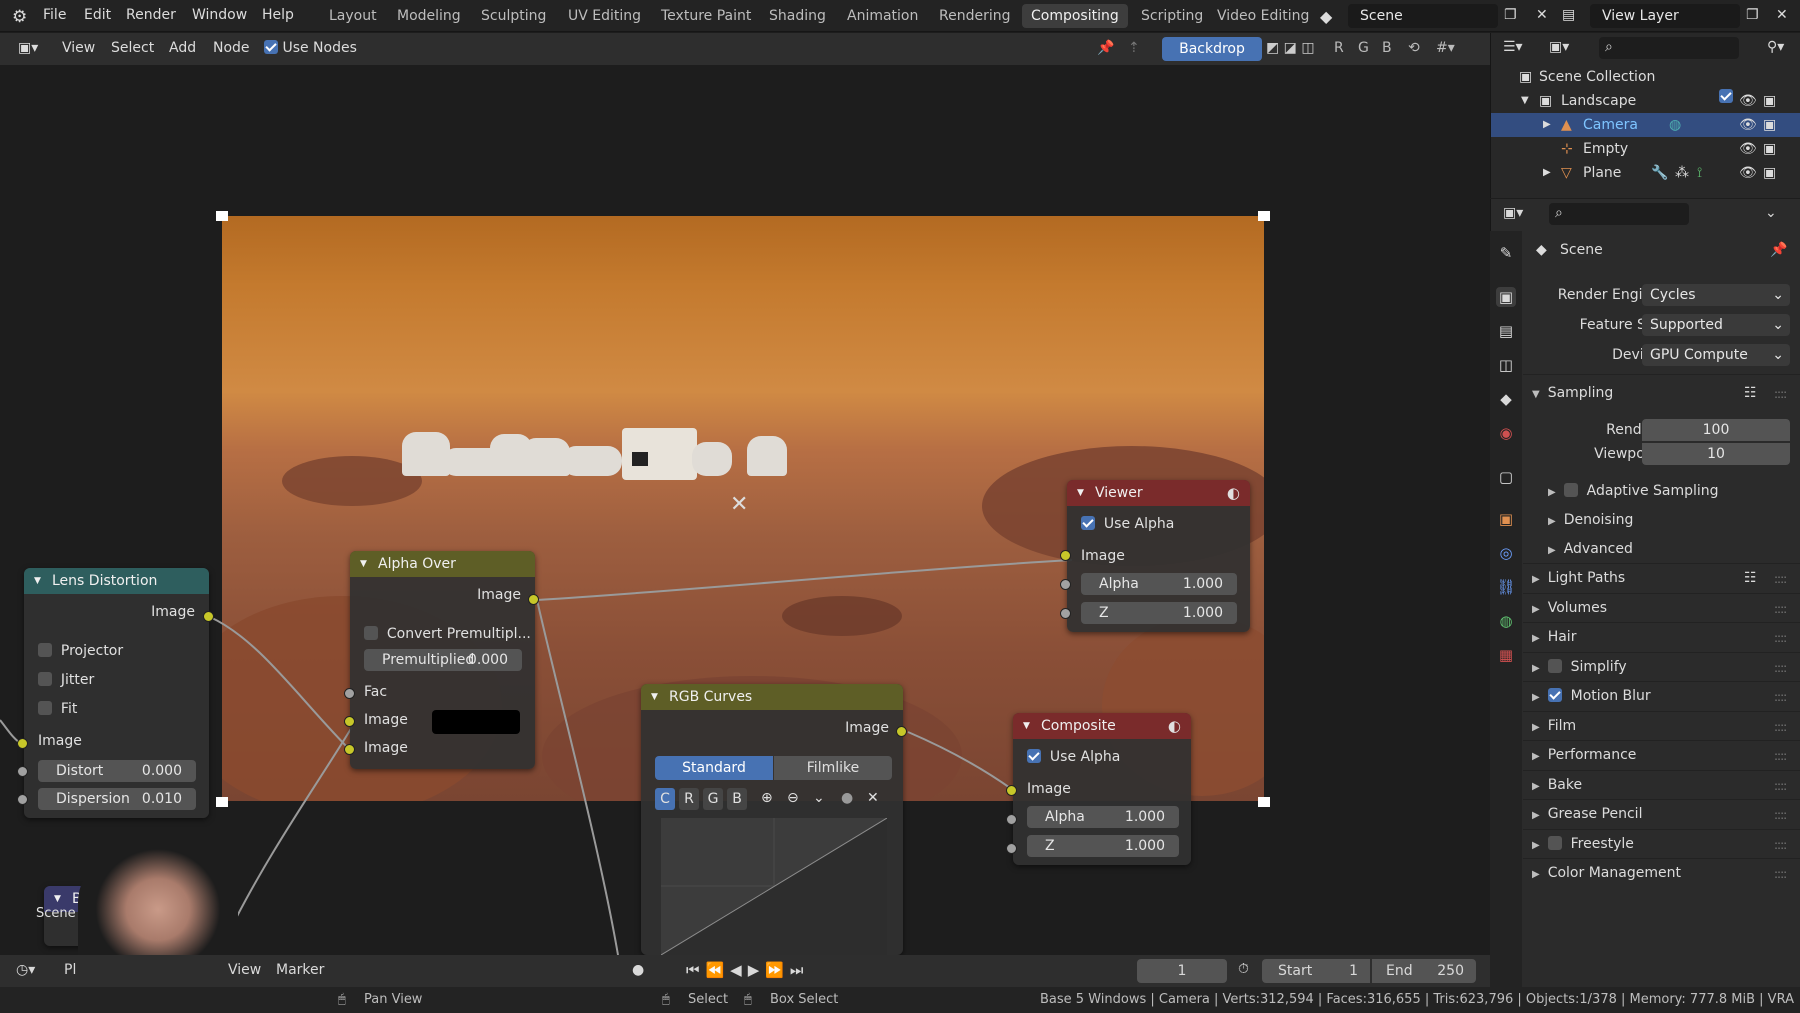 The image size is (1800, 1013). What do you see at coordinates (70, 970) in the screenshot?
I see `playback-menu: Pl` at bounding box center [70, 970].